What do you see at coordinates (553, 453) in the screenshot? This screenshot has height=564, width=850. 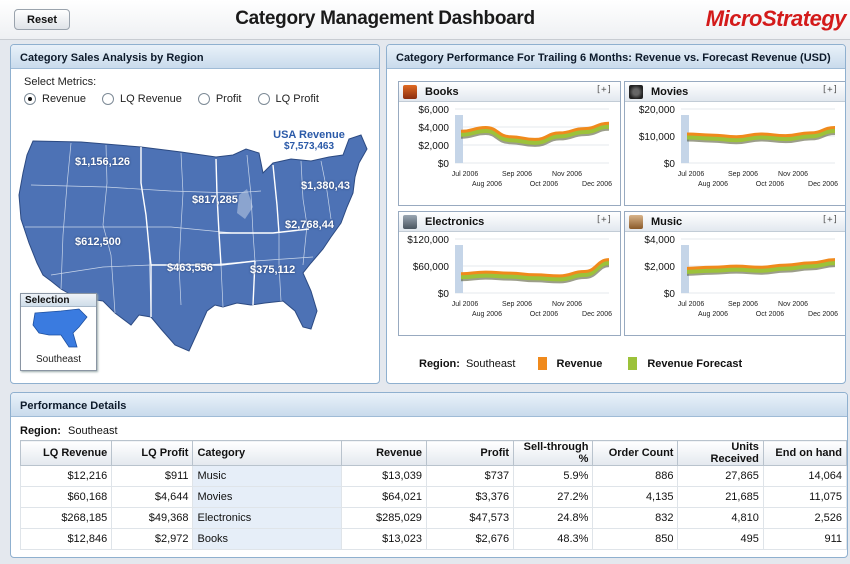 I see `column-header: Sell-through %` at bounding box center [553, 453].